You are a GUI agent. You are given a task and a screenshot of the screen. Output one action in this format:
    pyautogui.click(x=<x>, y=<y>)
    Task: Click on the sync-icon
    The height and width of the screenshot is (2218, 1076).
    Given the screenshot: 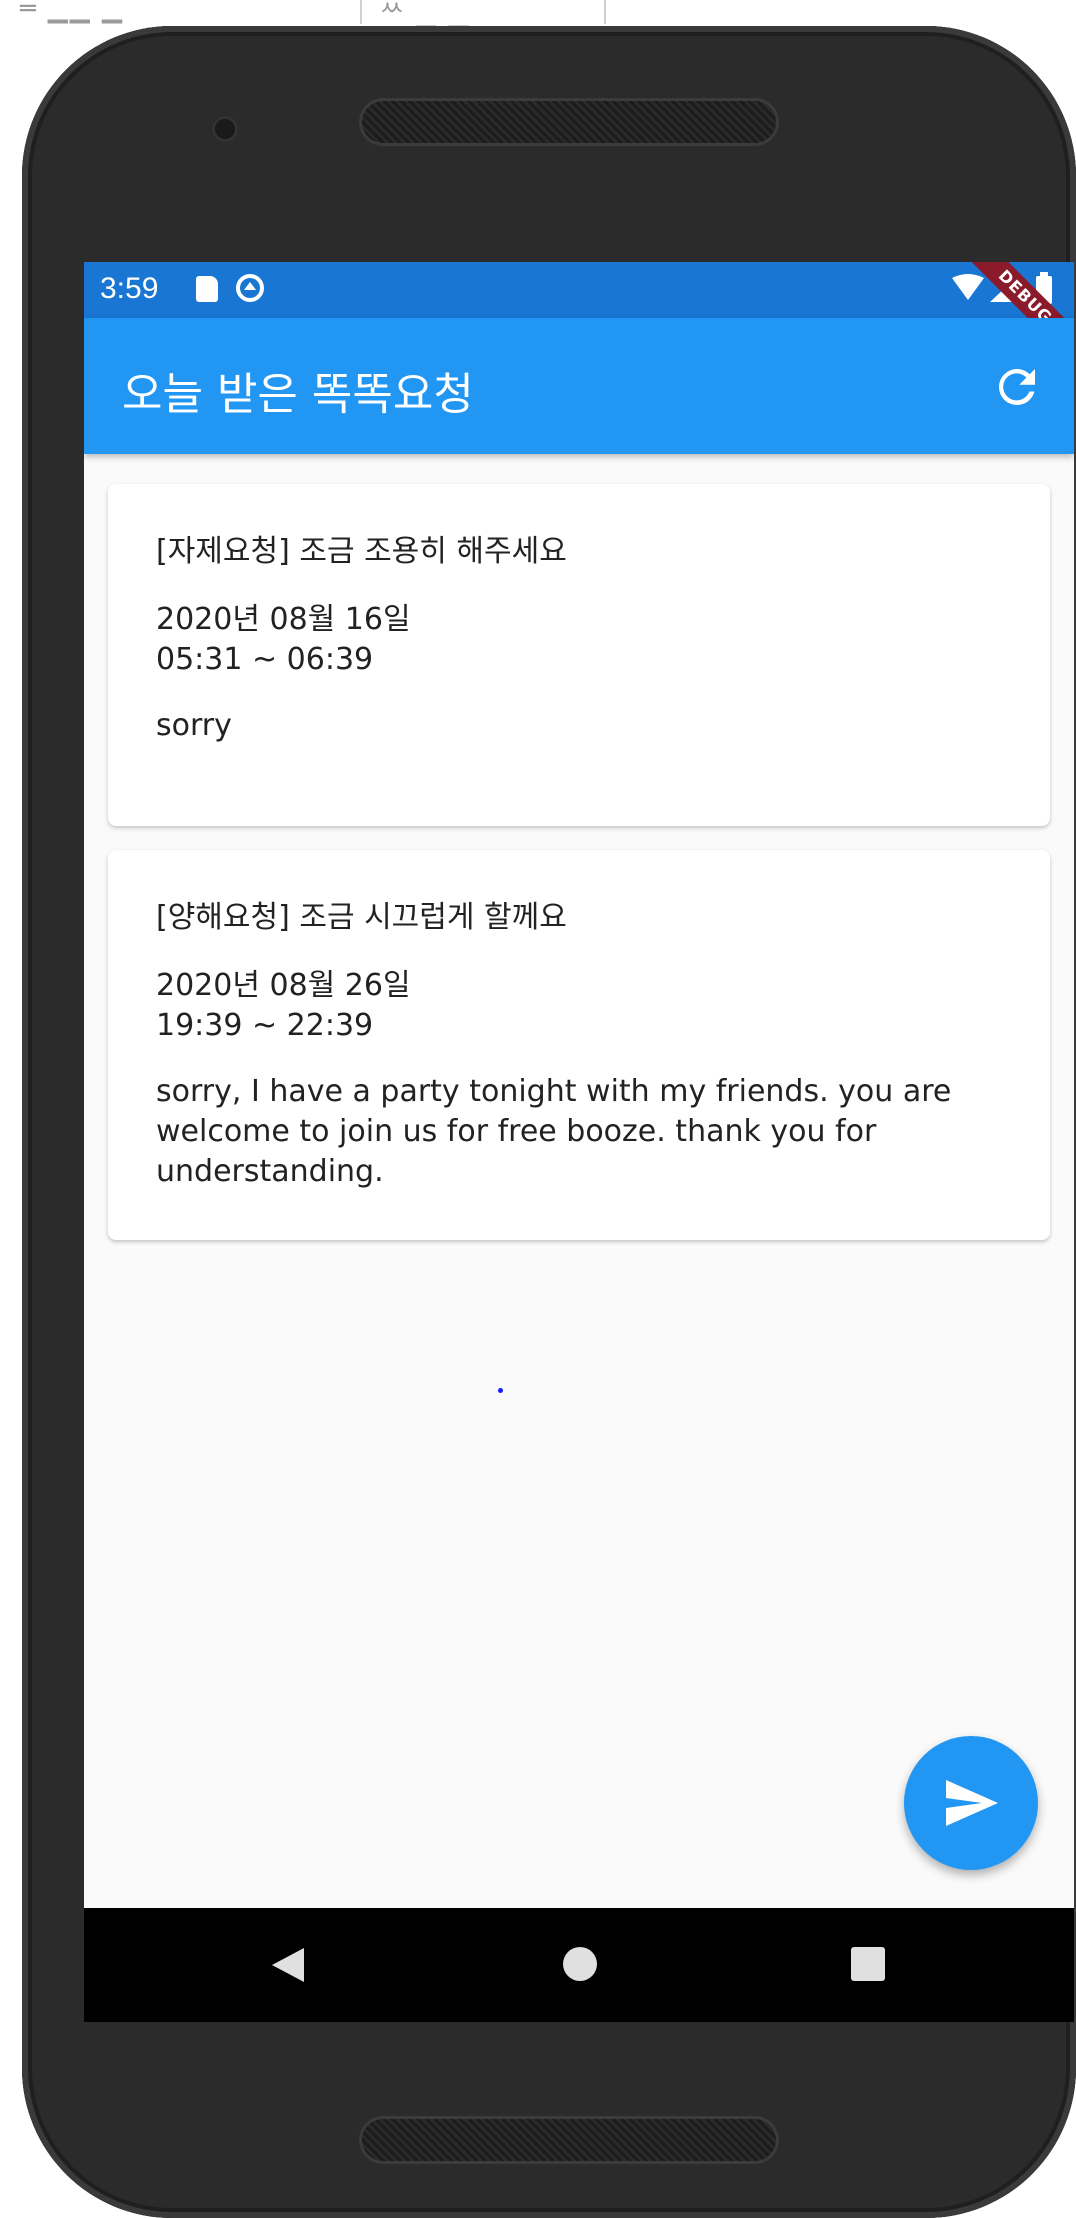 What is the action you would take?
    pyautogui.click(x=250, y=288)
    